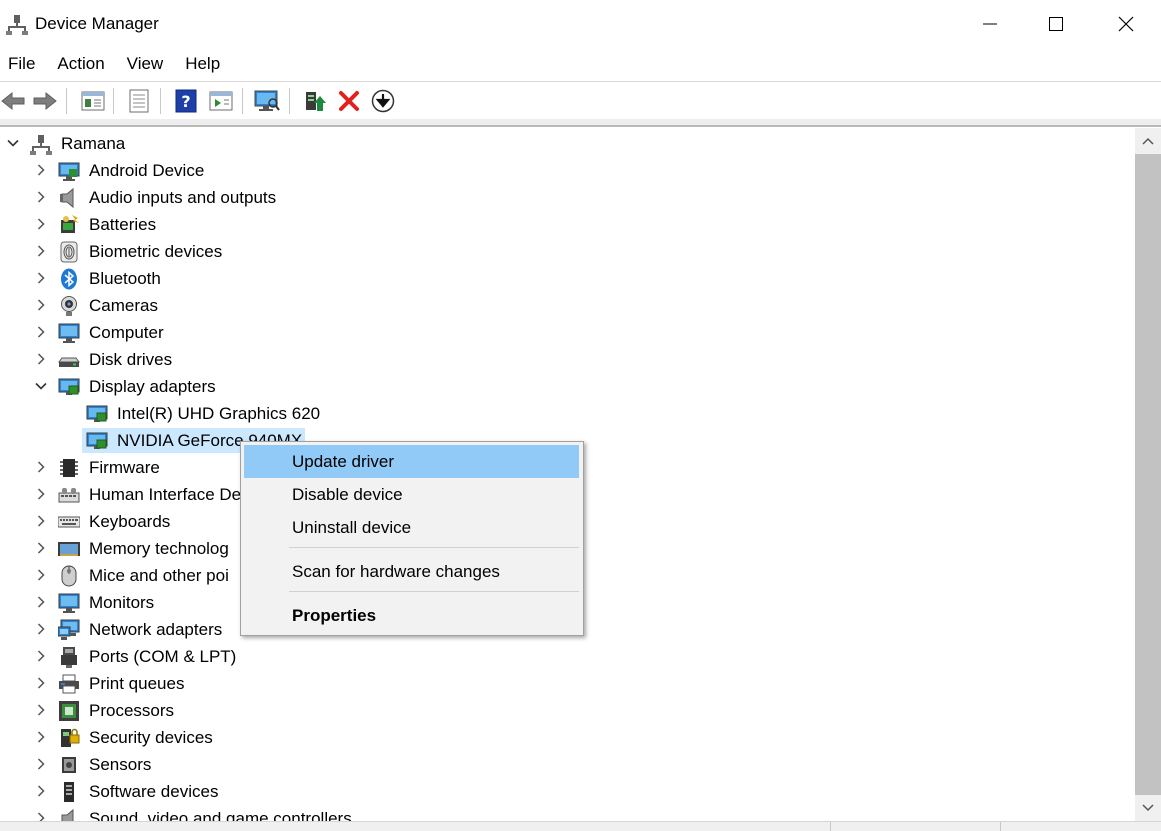  What do you see at coordinates (69, 657) in the screenshot?
I see `port-icon` at bounding box center [69, 657].